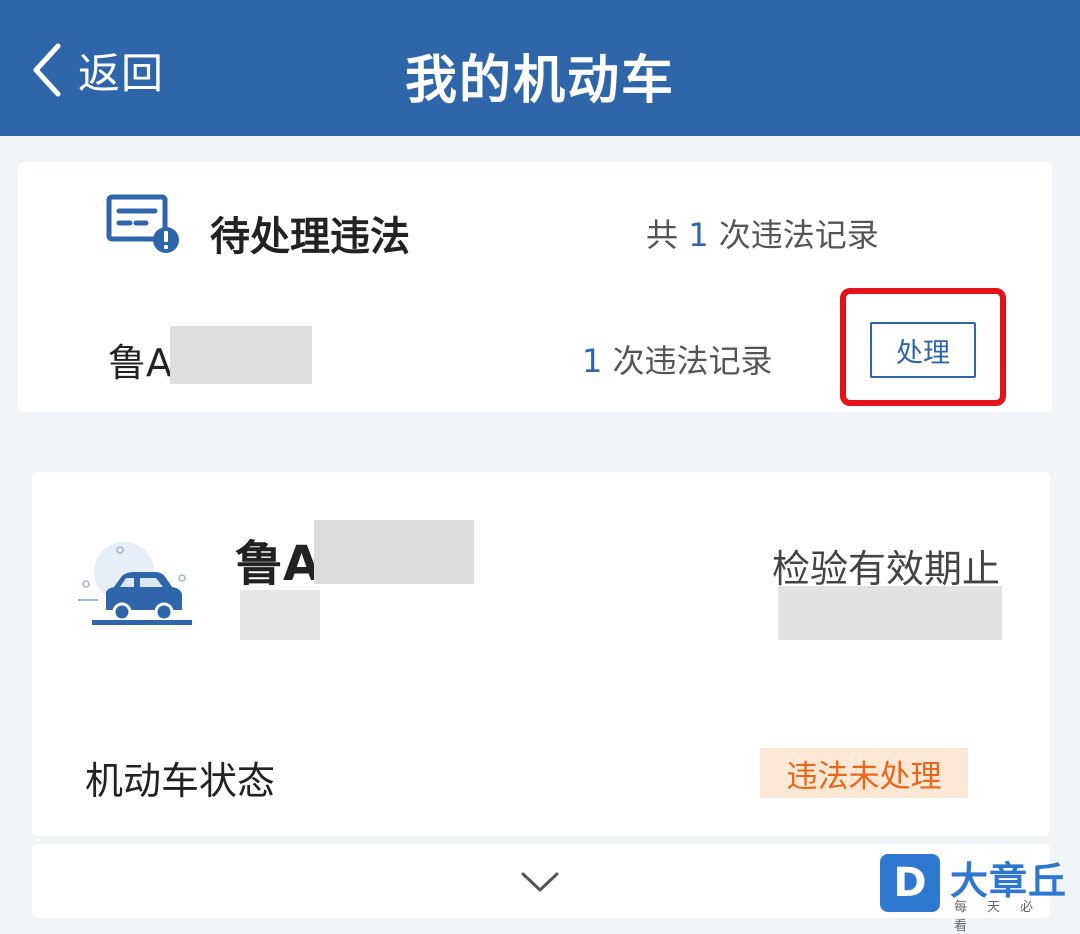 The image size is (1080, 934). I want to click on top-navigation-bar: 返回 我的机动车, so click(540, 68).